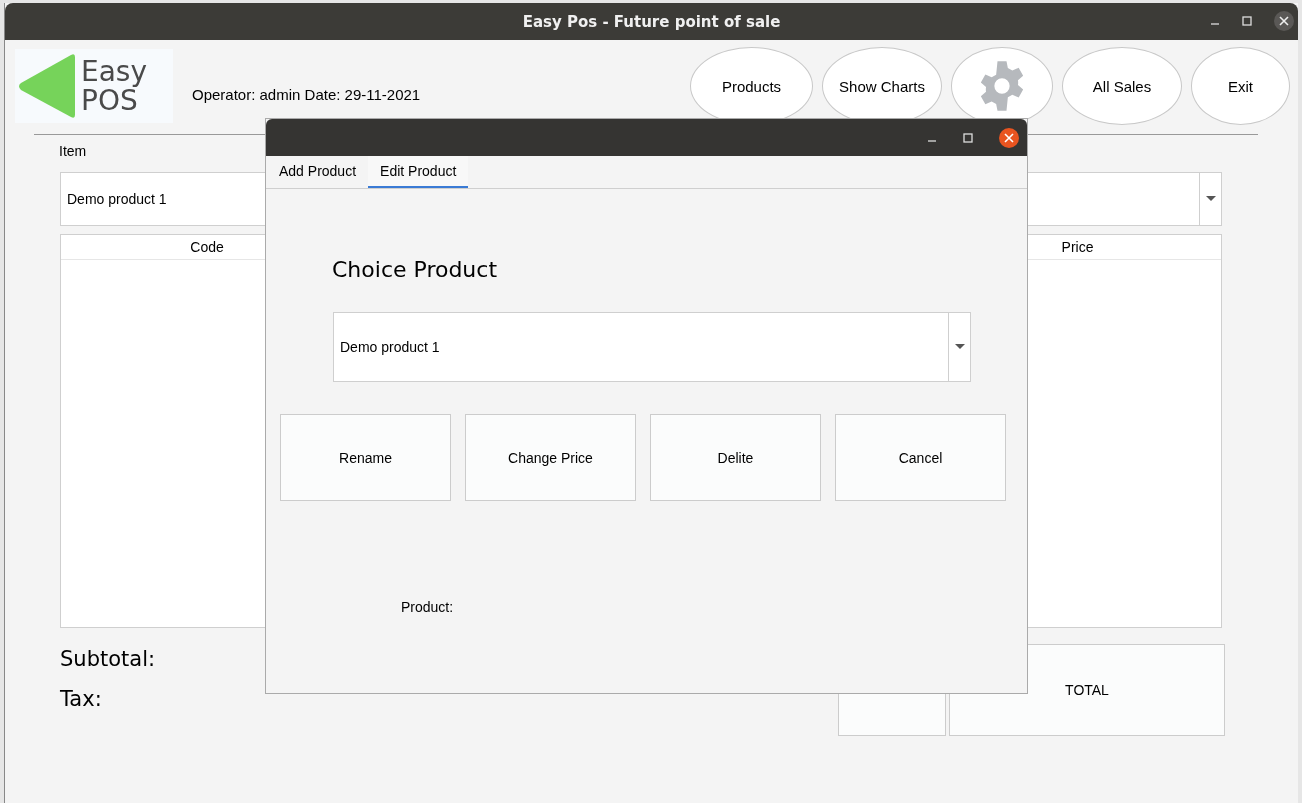 This screenshot has height=803, width=1302. What do you see at coordinates (108, 659) in the screenshot?
I see `subtotal-label: Subtotal:` at bounding box center [108, 659].